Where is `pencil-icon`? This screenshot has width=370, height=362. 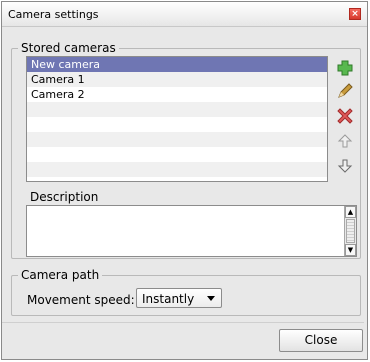 pencil-icon is located at coordinates (345, 91).